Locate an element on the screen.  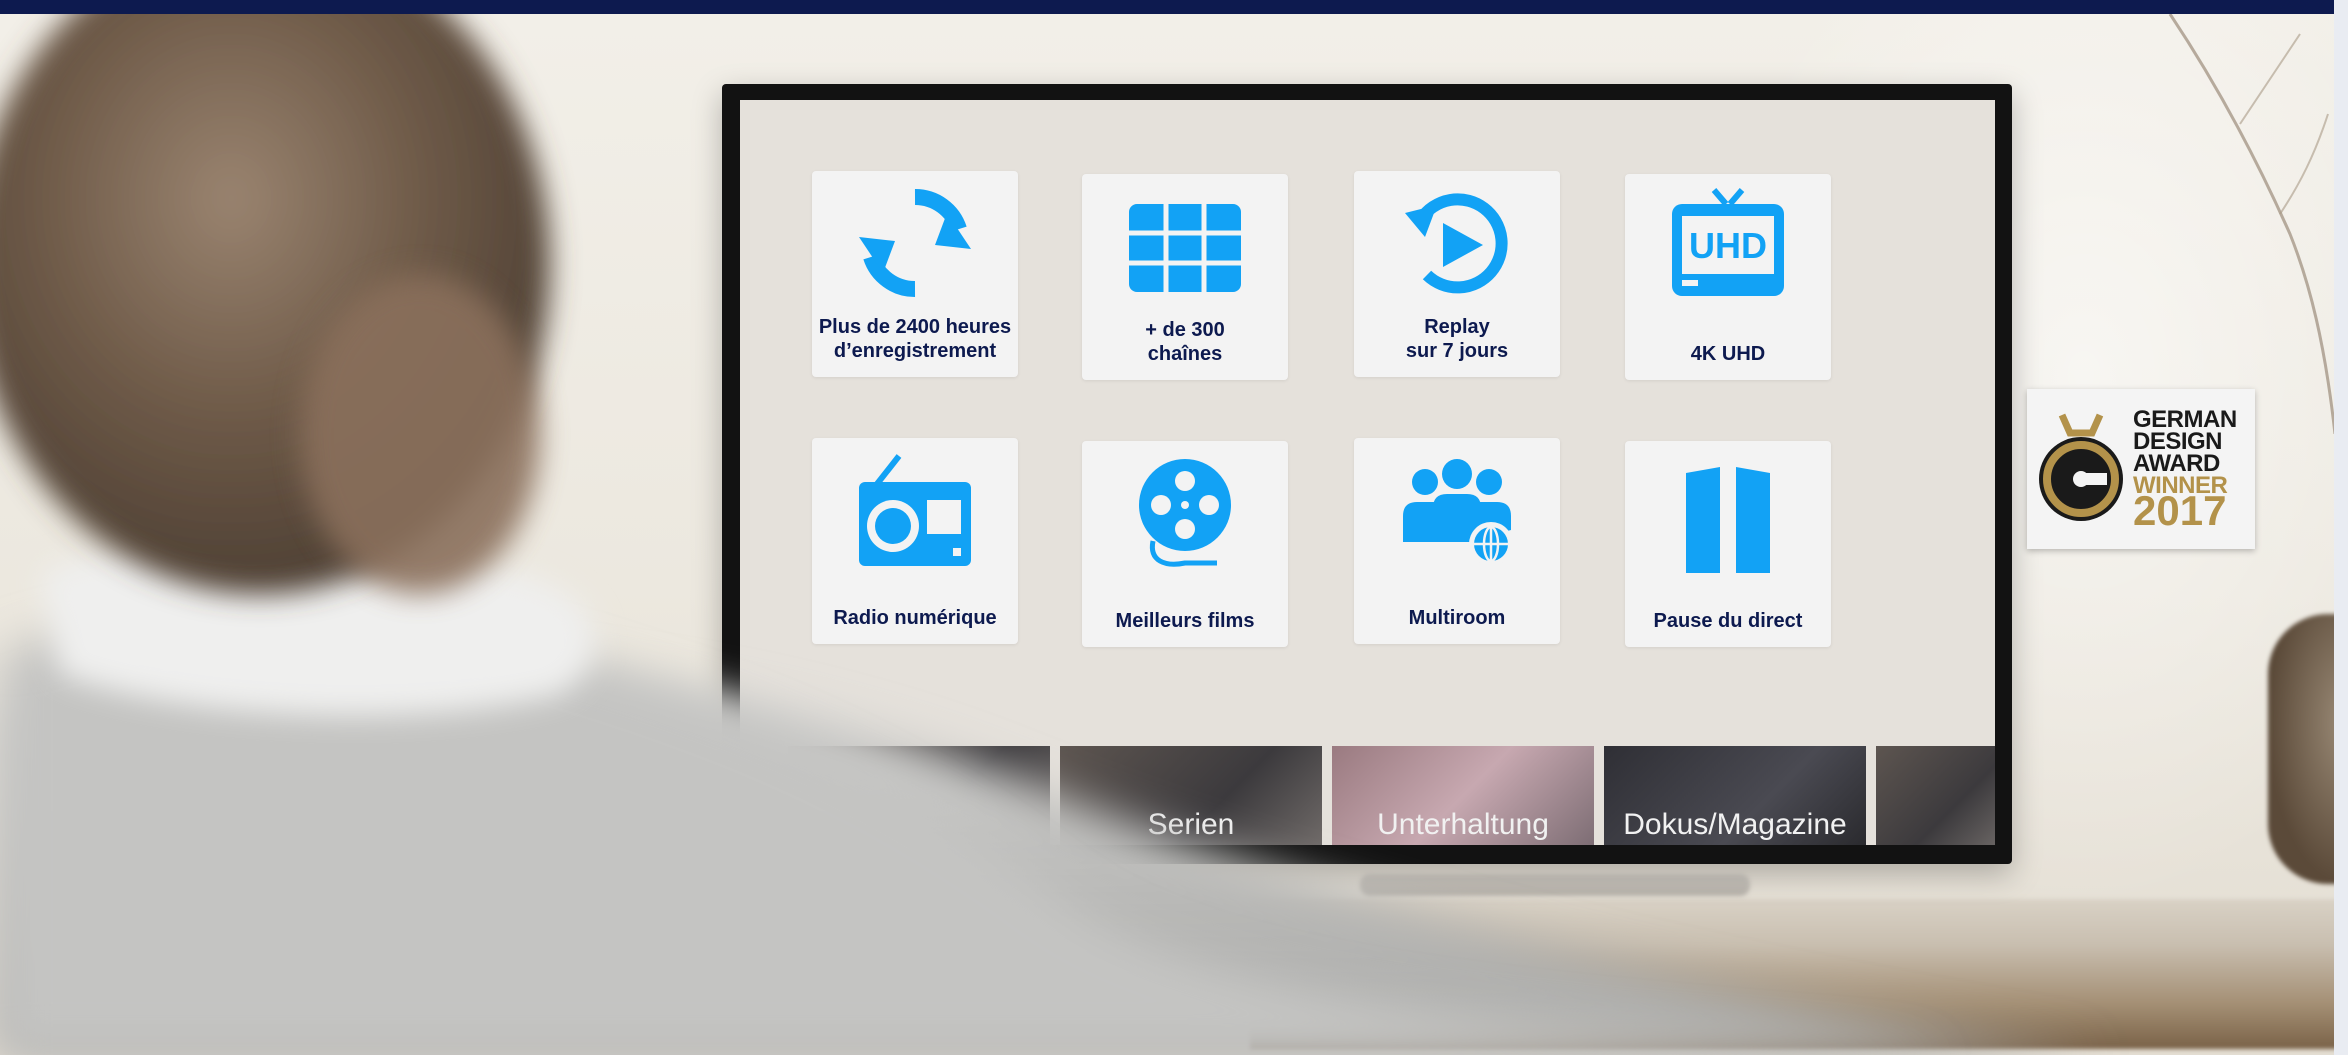
feature-label: + de 300 chaînes is located at coordinates (1185, 342).